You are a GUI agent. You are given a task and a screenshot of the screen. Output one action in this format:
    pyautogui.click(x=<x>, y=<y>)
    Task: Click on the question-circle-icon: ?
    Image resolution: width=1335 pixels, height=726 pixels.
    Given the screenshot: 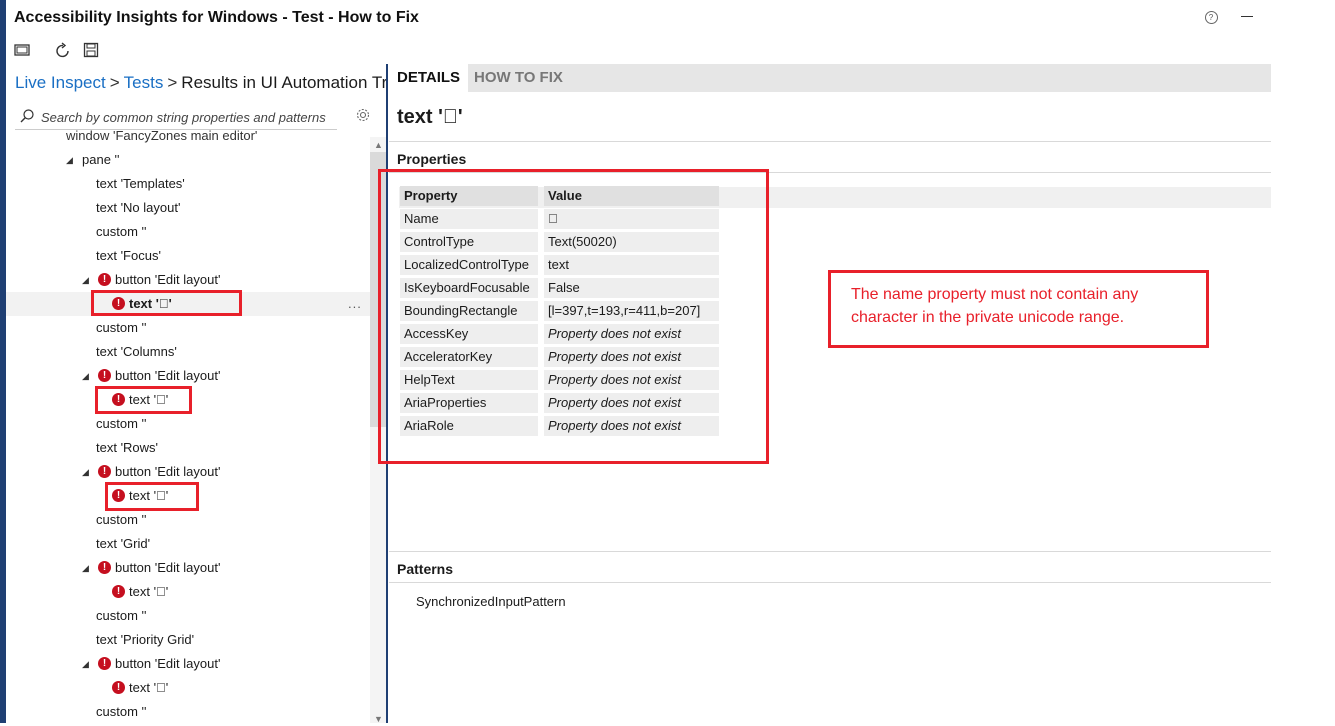 What is the action you would take?
    pyautogui.click(x=1211, y=17)
    